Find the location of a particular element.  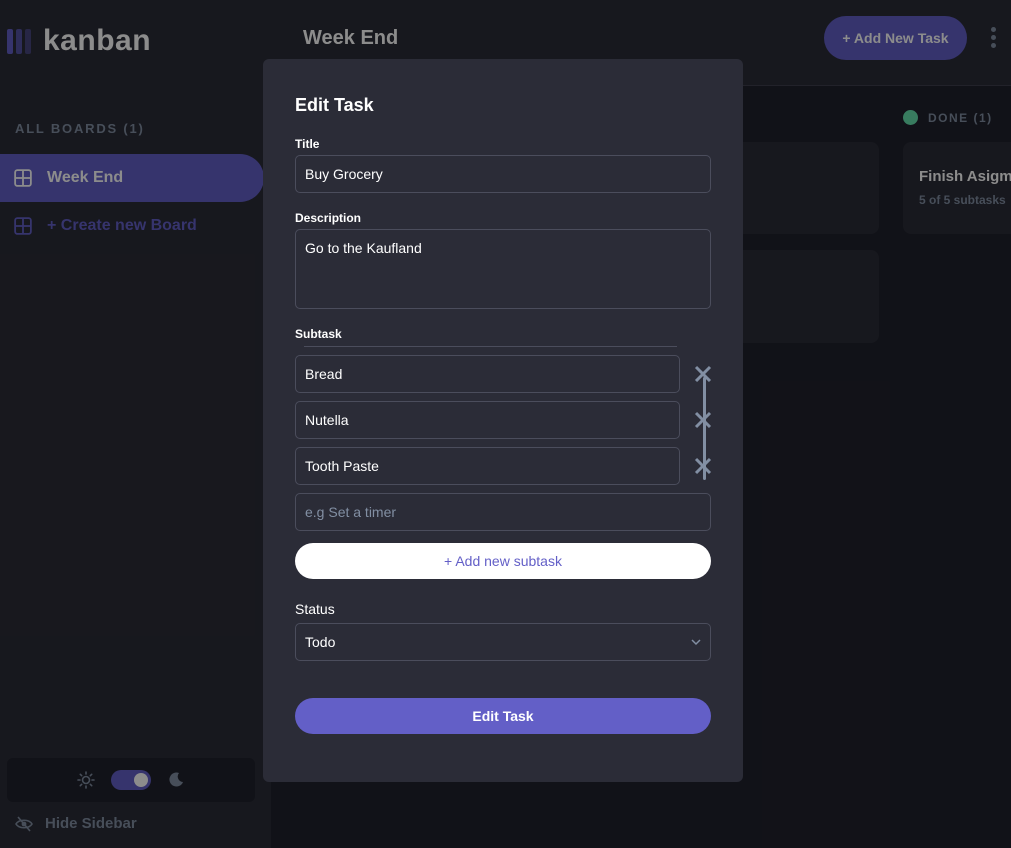

new-subtask-input: e.g Set a timer is located at coordinates (503, 512).